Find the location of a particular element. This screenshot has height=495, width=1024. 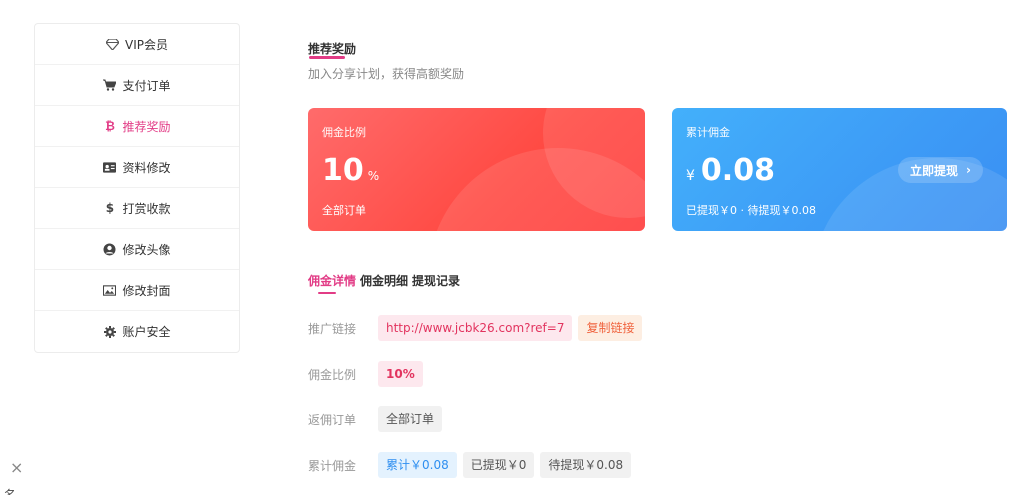

total-commission-row: 累计佣金 累计￥0.08 已提现￥0 待提现￥0.08 is located at coordinates (472, 465).